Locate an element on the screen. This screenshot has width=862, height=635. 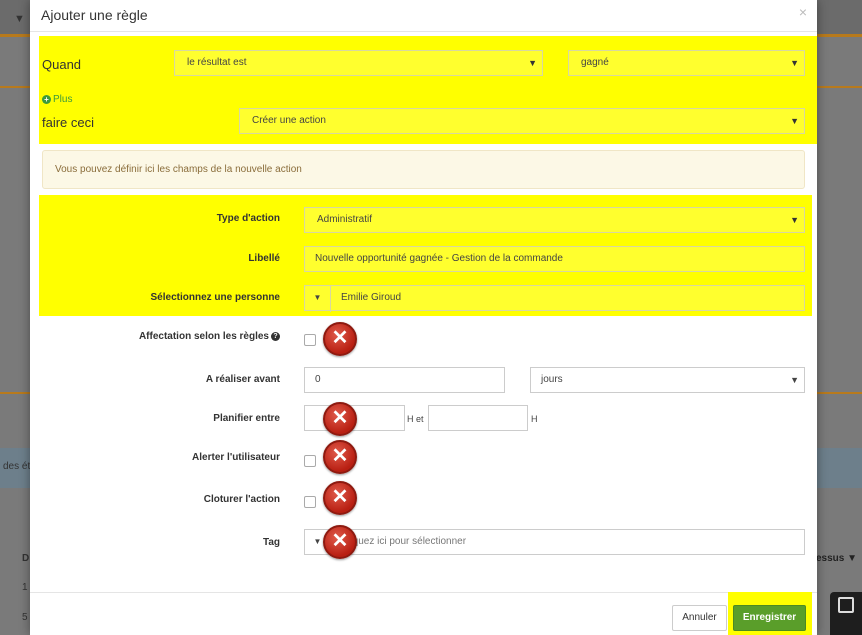
value-select-value: gagné is located at coordinates (595, 62).